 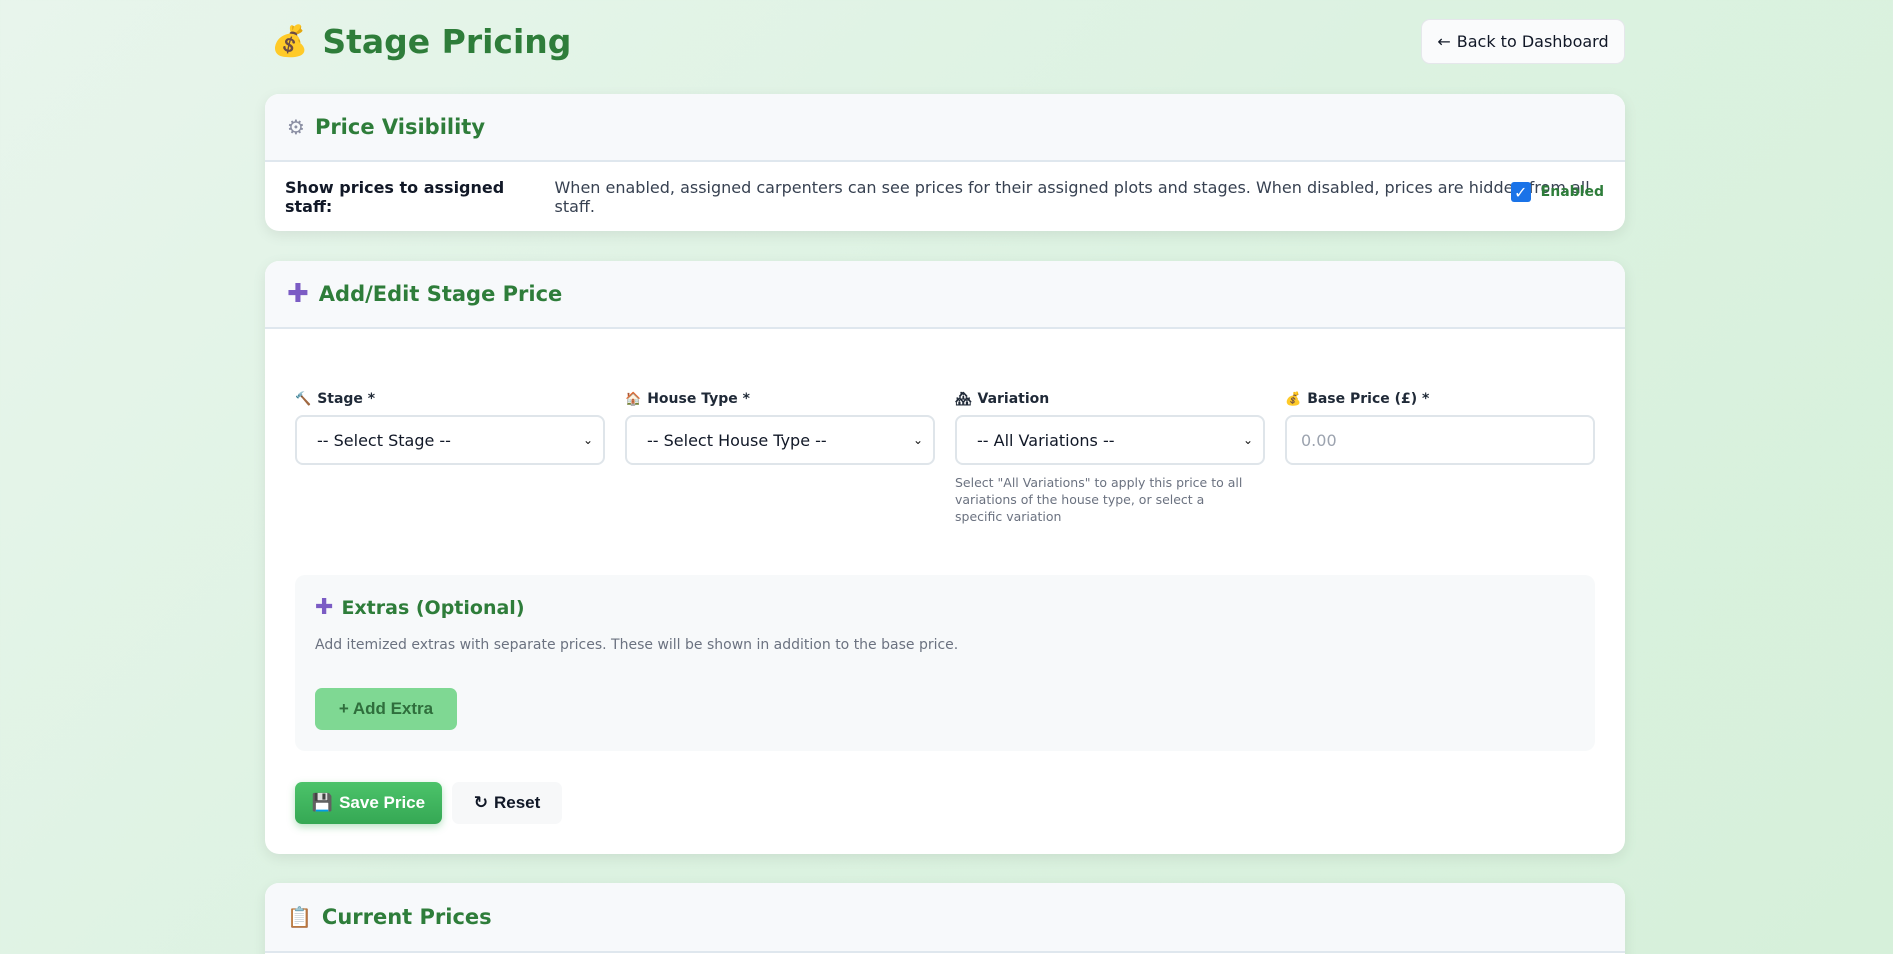 I want to click on save-price-button: 💾 Save Price, so click(x=368, y=803).